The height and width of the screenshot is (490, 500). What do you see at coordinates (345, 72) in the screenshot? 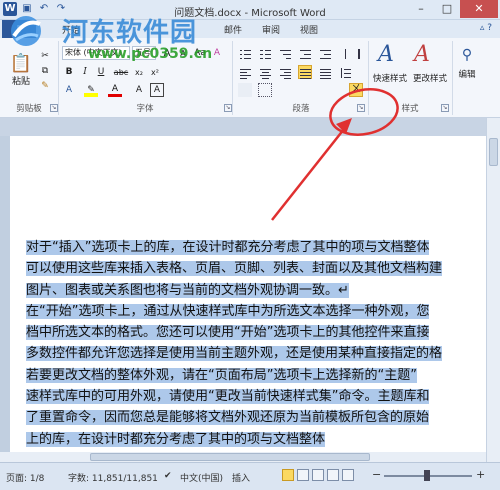
I see `line-spacing-icon` at bounding box center [345, 72].